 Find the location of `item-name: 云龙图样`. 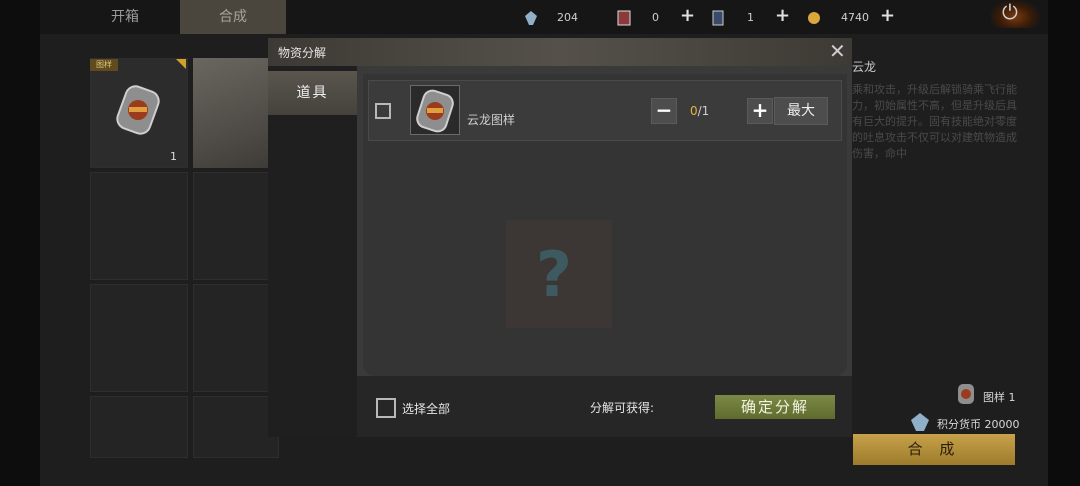

item-name: 云龙图样 is located at coordinates (491, 120).